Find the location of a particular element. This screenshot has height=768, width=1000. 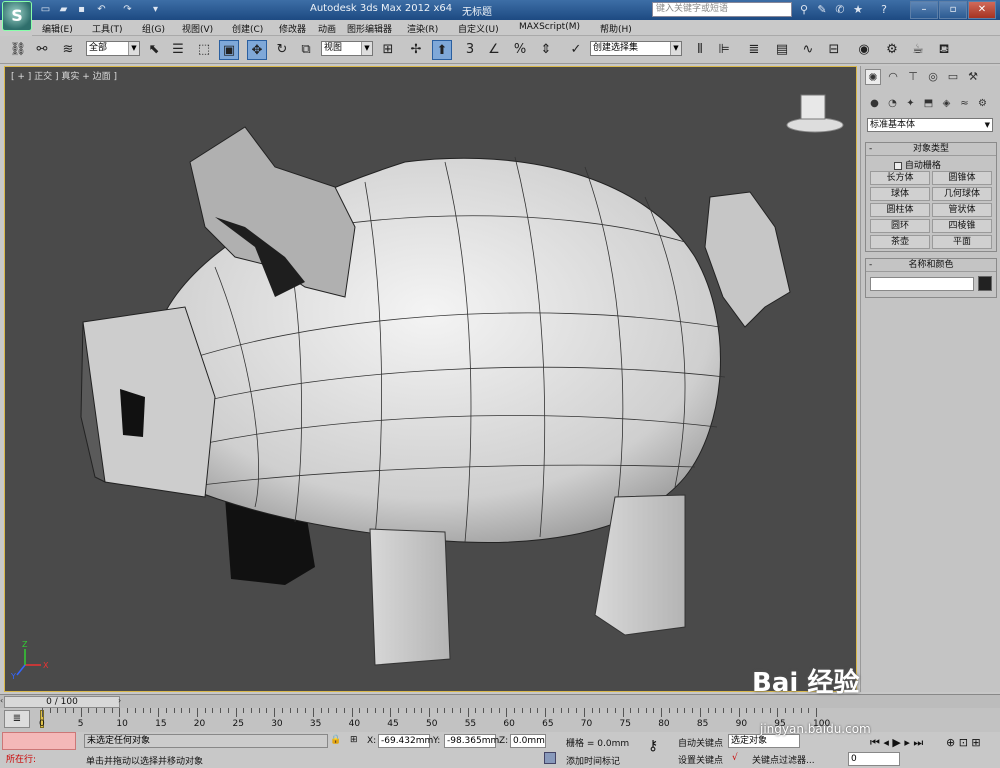

communication-icon: ✆ is located at coordinates (840, 10).